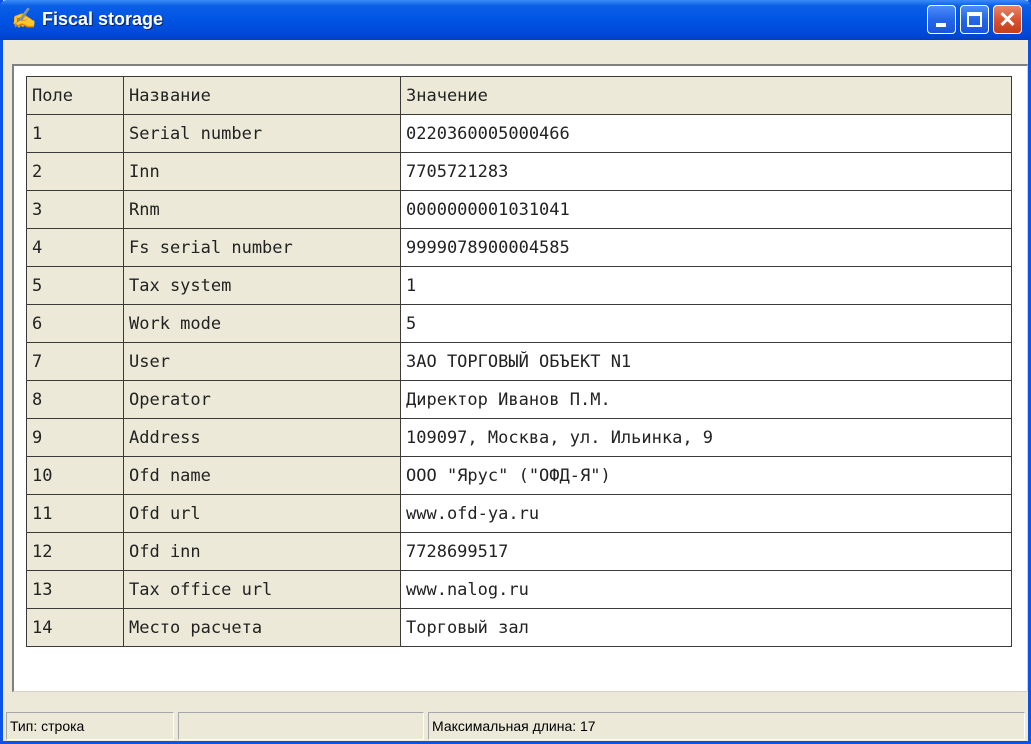 The image size is (1031, 744). What do you see at coordinates (706, 475) in the screenshot?
I see `field-value-cell: ООО "Ярус" ("ОФД-Я")` at bounding box center [706, 475].